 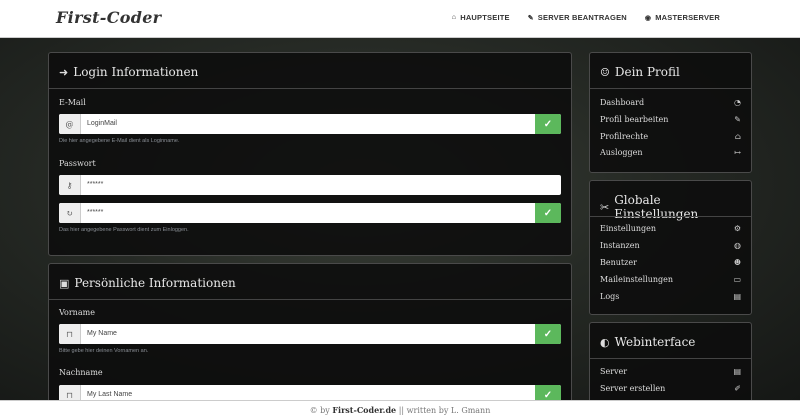 I want to click on nav-hauptseite: ⌂ HAUPTSEITE, so click(x=481, y=17).